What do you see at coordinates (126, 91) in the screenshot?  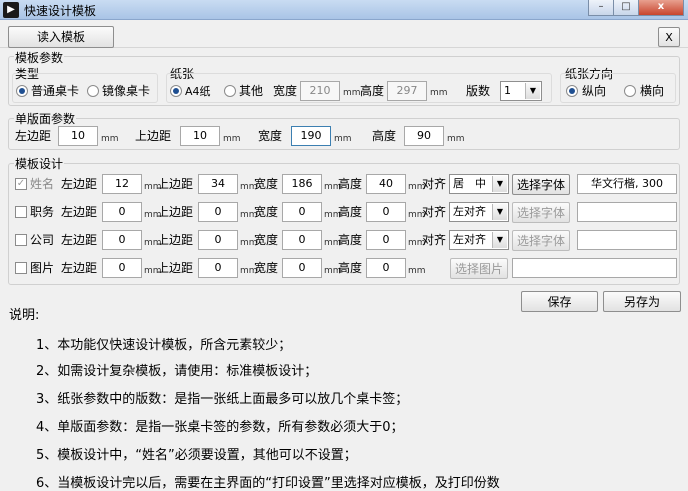 I see `type-mirror-label: 镜像桌卡` at bounding box center [126, 91].